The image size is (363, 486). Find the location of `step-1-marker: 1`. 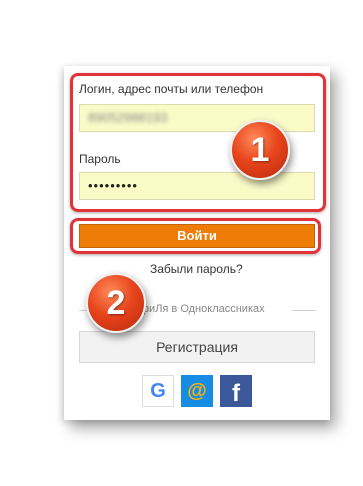

step-1-marker: 1 is located at coordinates (260, 150).